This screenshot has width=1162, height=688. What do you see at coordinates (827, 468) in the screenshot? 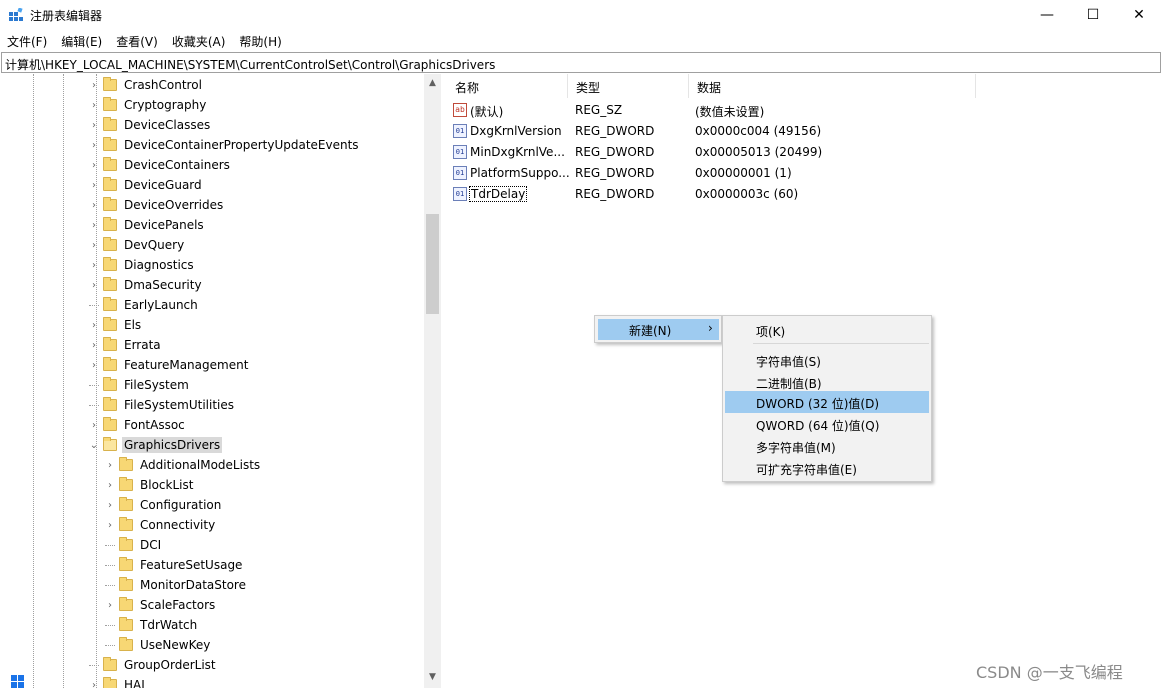
I see `submenu-item: 可扩充字符串值(E)` at bounding box center [827, 468].